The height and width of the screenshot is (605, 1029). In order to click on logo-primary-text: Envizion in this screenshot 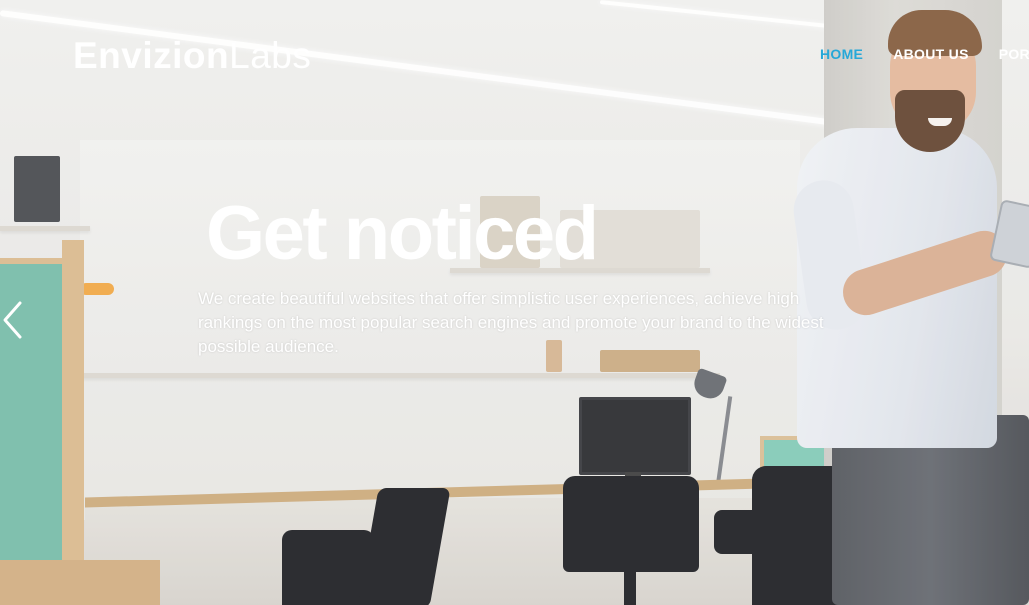, I will do `click(151, 55)`.